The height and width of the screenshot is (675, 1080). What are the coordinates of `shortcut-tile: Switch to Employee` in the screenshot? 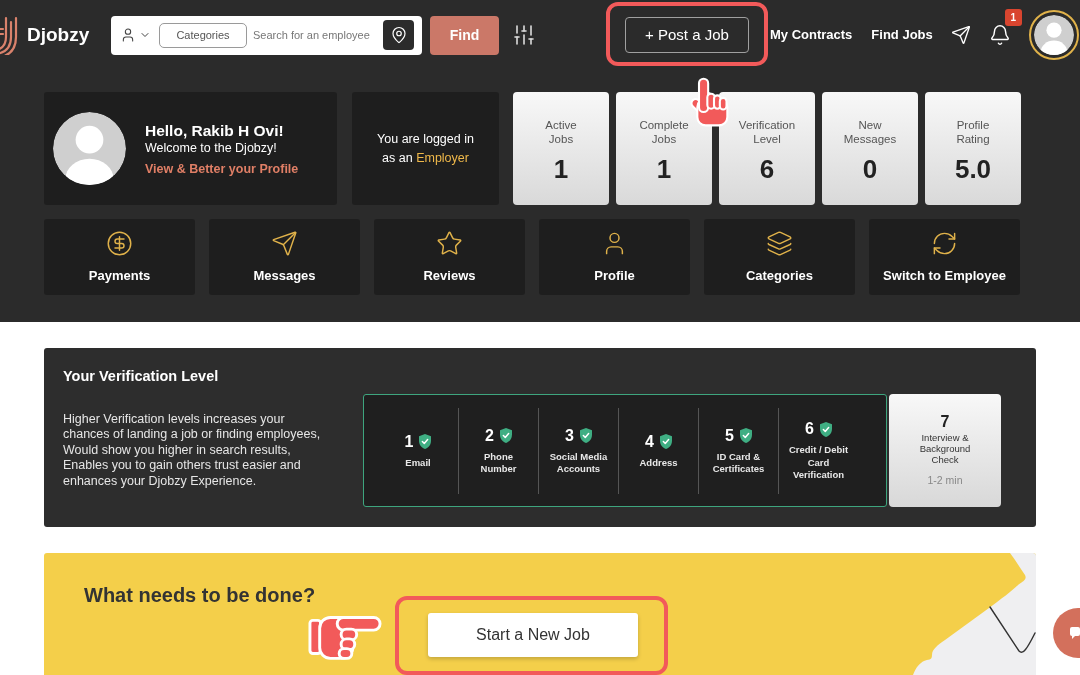 It's located at (944, 257).